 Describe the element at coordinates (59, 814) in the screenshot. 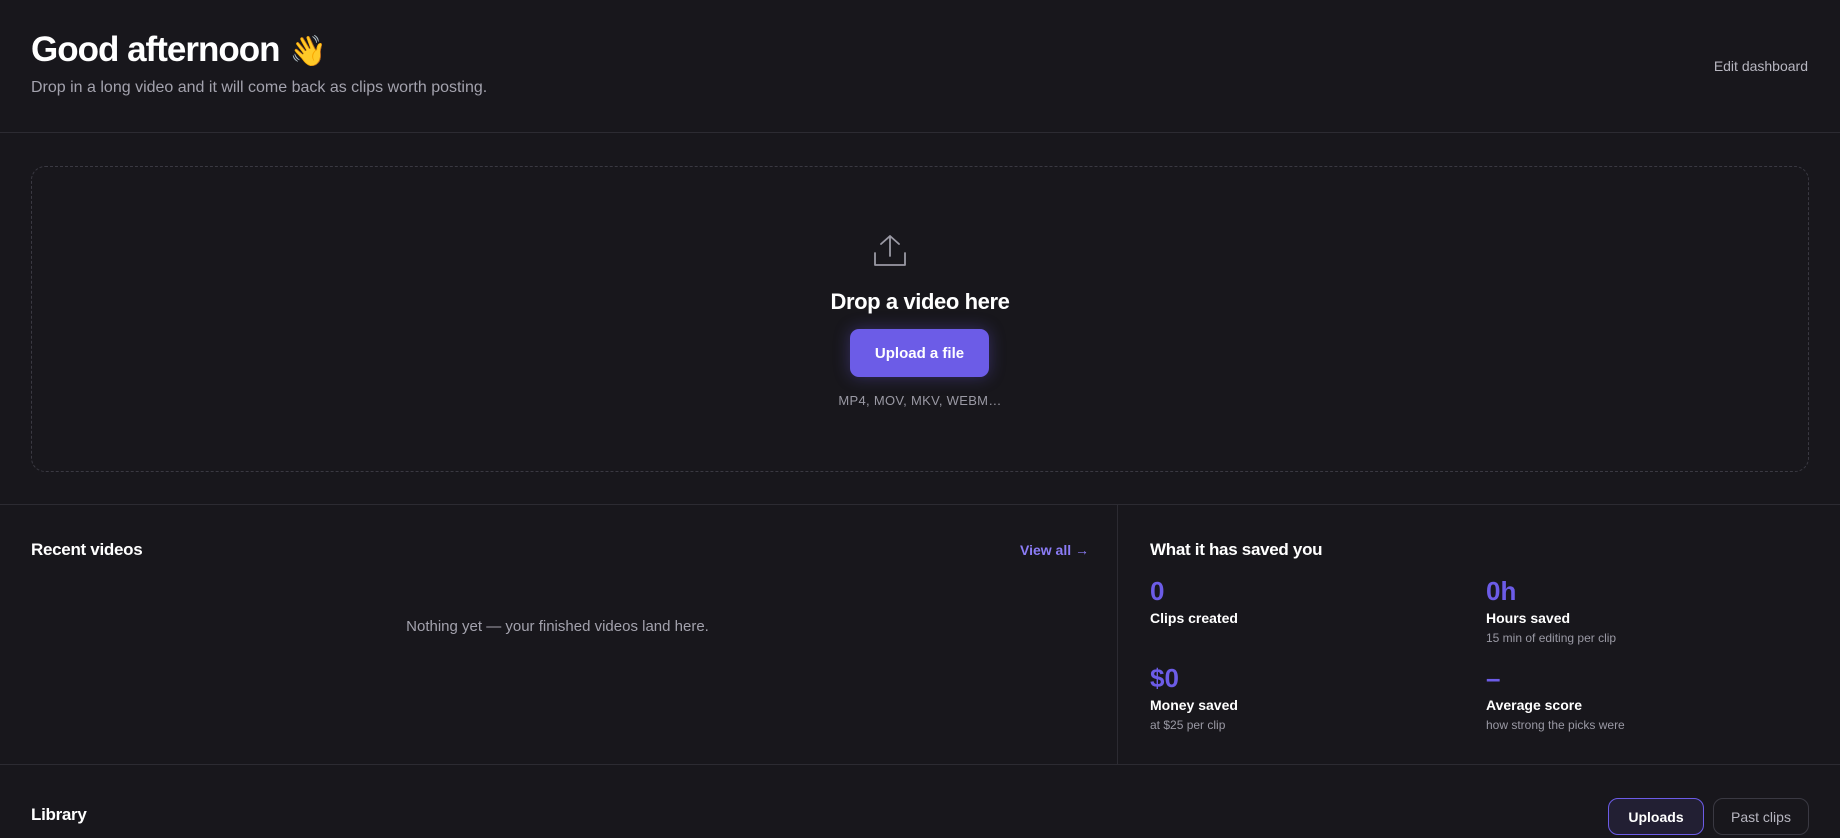

I see `library-title: Library` at that location.